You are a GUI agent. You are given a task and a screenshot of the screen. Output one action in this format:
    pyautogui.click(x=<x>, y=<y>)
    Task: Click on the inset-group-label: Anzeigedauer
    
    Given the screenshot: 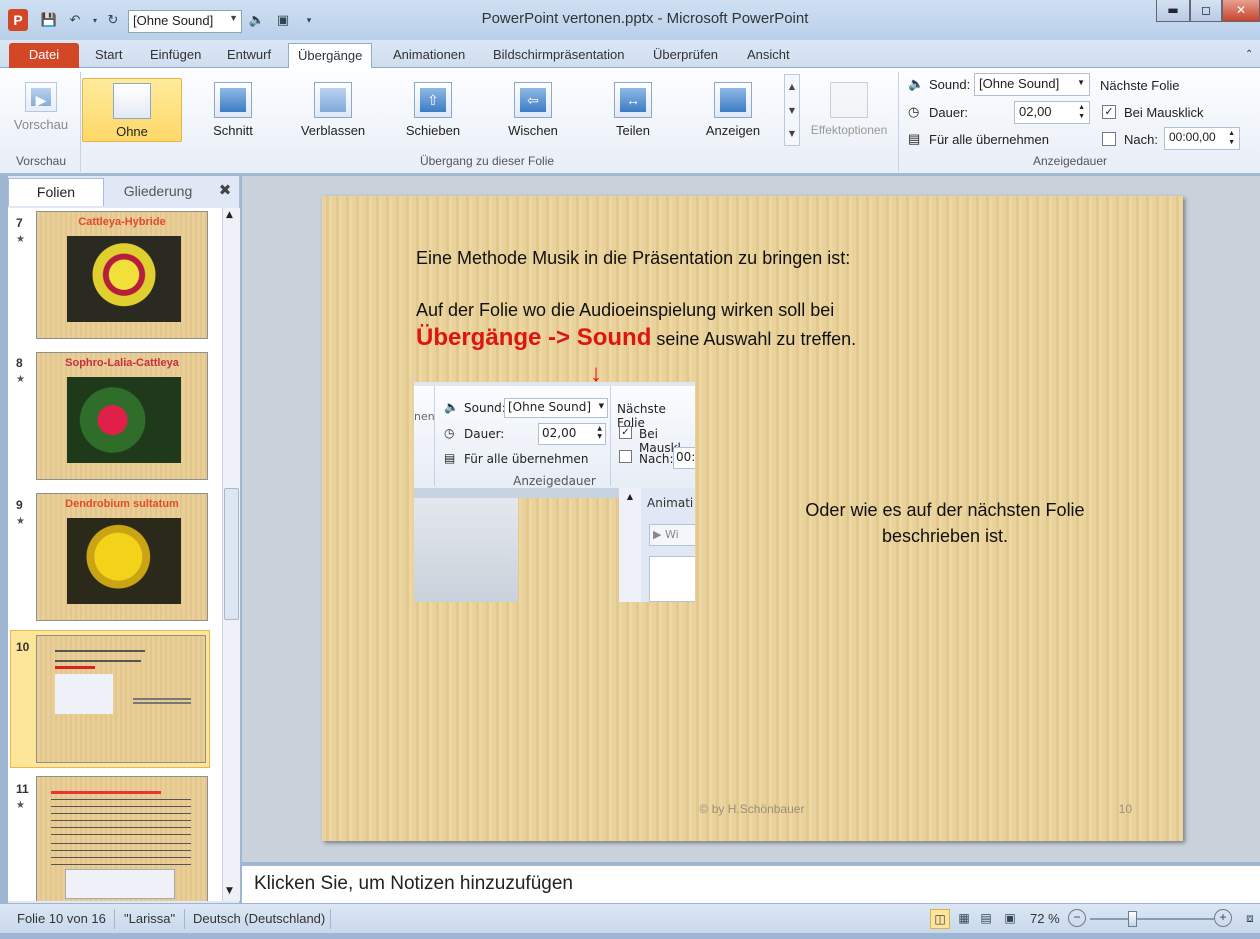 What is the action you would take?
    pyautogui.click(x=554, y=481)
    